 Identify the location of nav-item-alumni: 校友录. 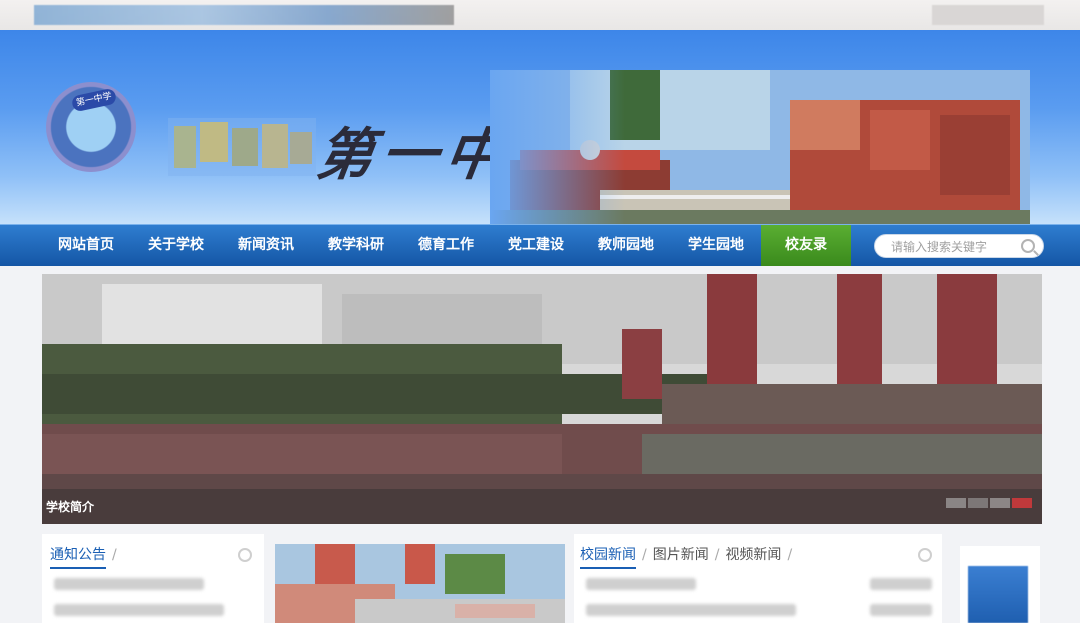
(806, 245).